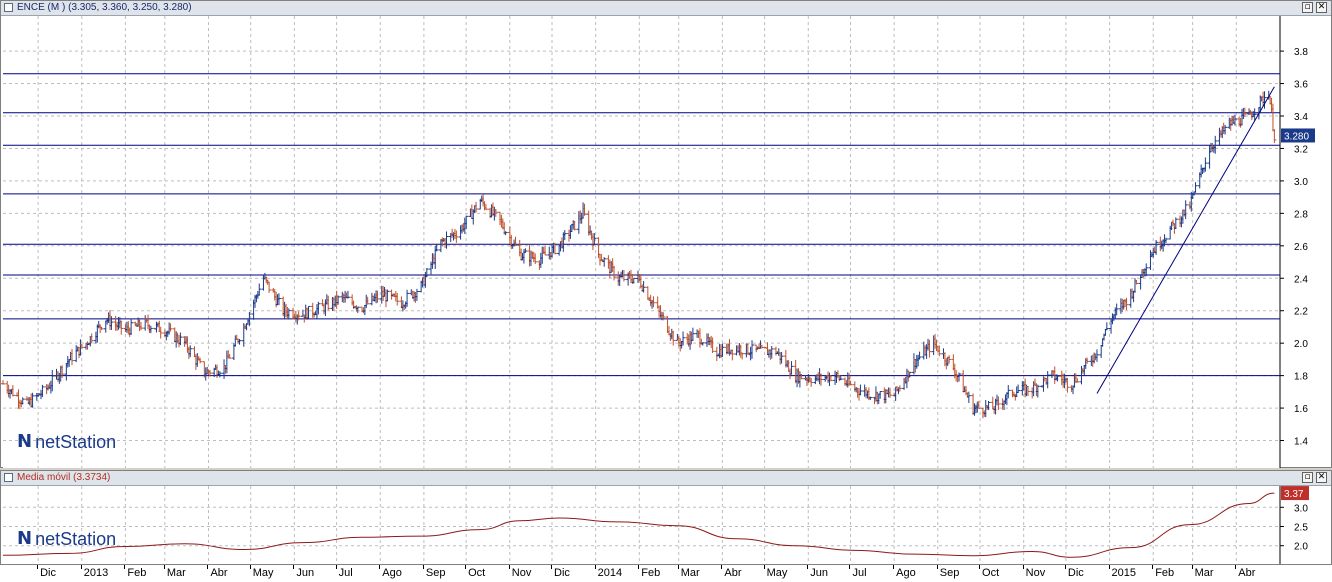 The width and height of the screenshot is (1332, 582). Describe the element at coordinates (1301, 409) in the screenshot. I see `y-tick-label: 1.6` at that location.